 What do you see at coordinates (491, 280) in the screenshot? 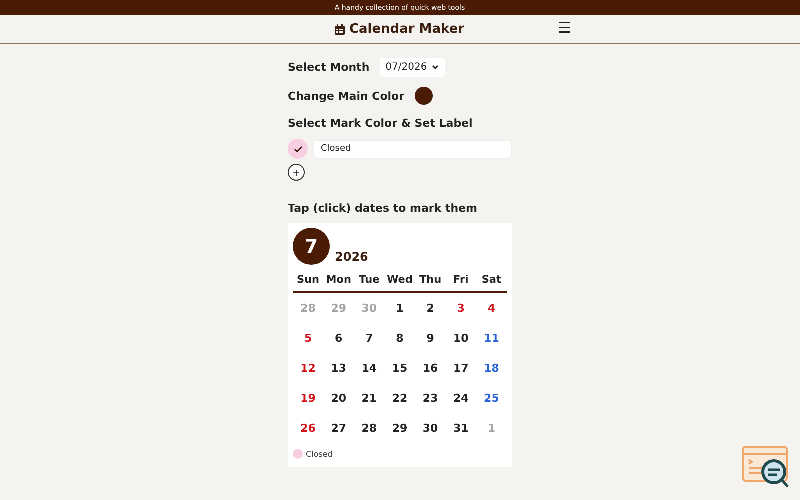
I see `weekday-header: Sat` at bounding box center [491, 280].